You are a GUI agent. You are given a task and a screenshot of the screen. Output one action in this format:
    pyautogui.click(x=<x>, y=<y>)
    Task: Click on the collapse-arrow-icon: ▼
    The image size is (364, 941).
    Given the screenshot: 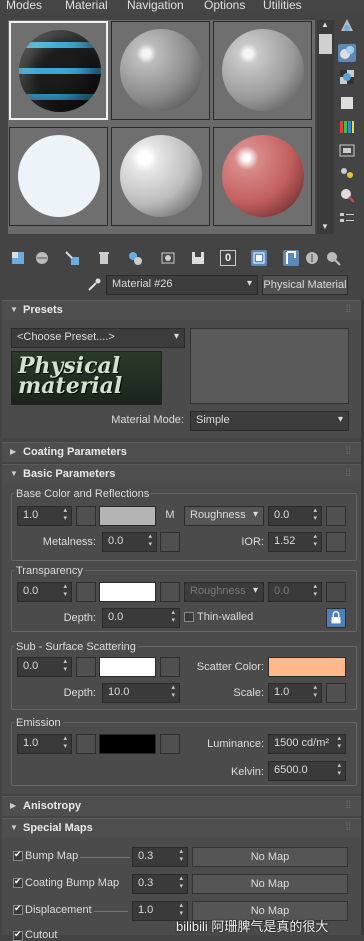 What is the action you would take?
    pyautogui.click(x=14, y=309)
    